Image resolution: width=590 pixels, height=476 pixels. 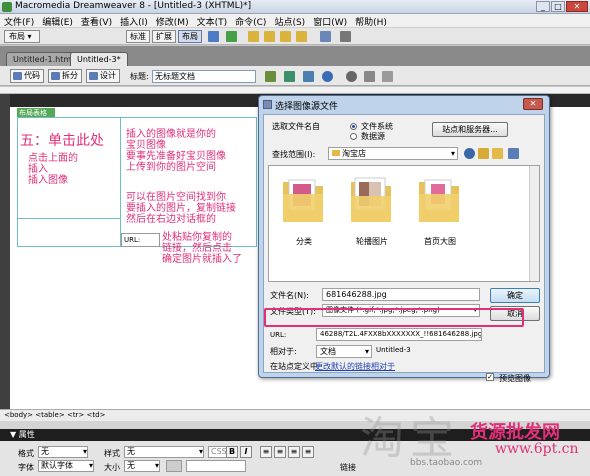 What do you see at coordinates (289, 76) in the screenshot?
I see `file-management-icon` at bounding box center [289, 76].